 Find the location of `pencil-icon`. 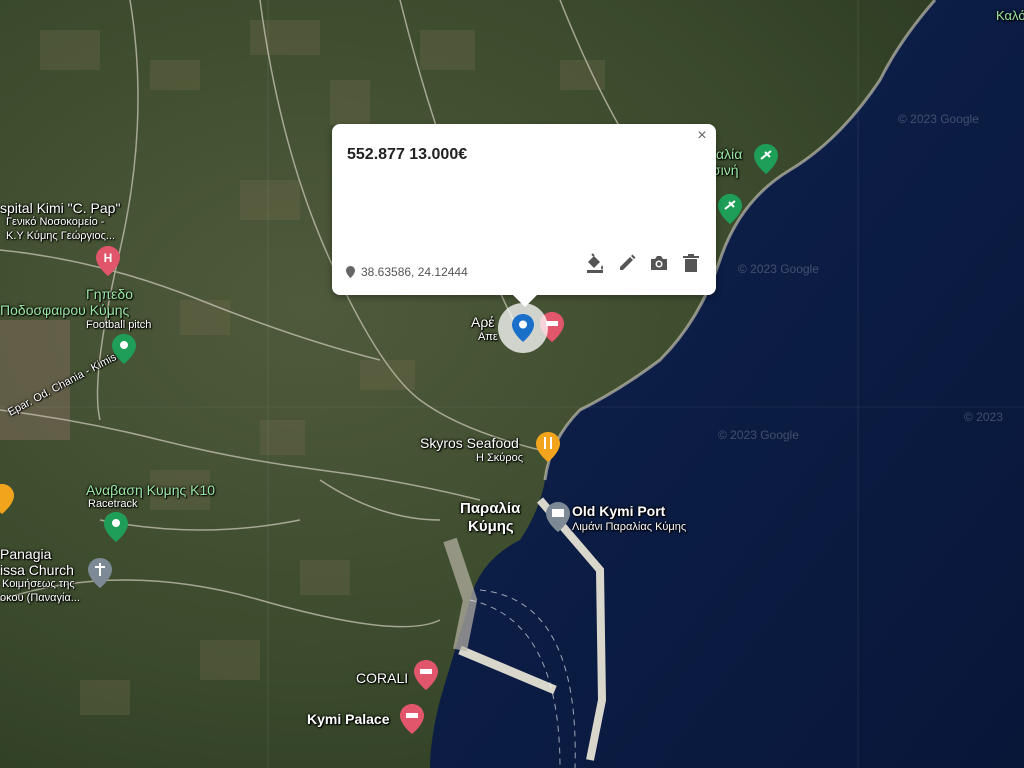

pencil-icon is located at coordinates (627, 263).